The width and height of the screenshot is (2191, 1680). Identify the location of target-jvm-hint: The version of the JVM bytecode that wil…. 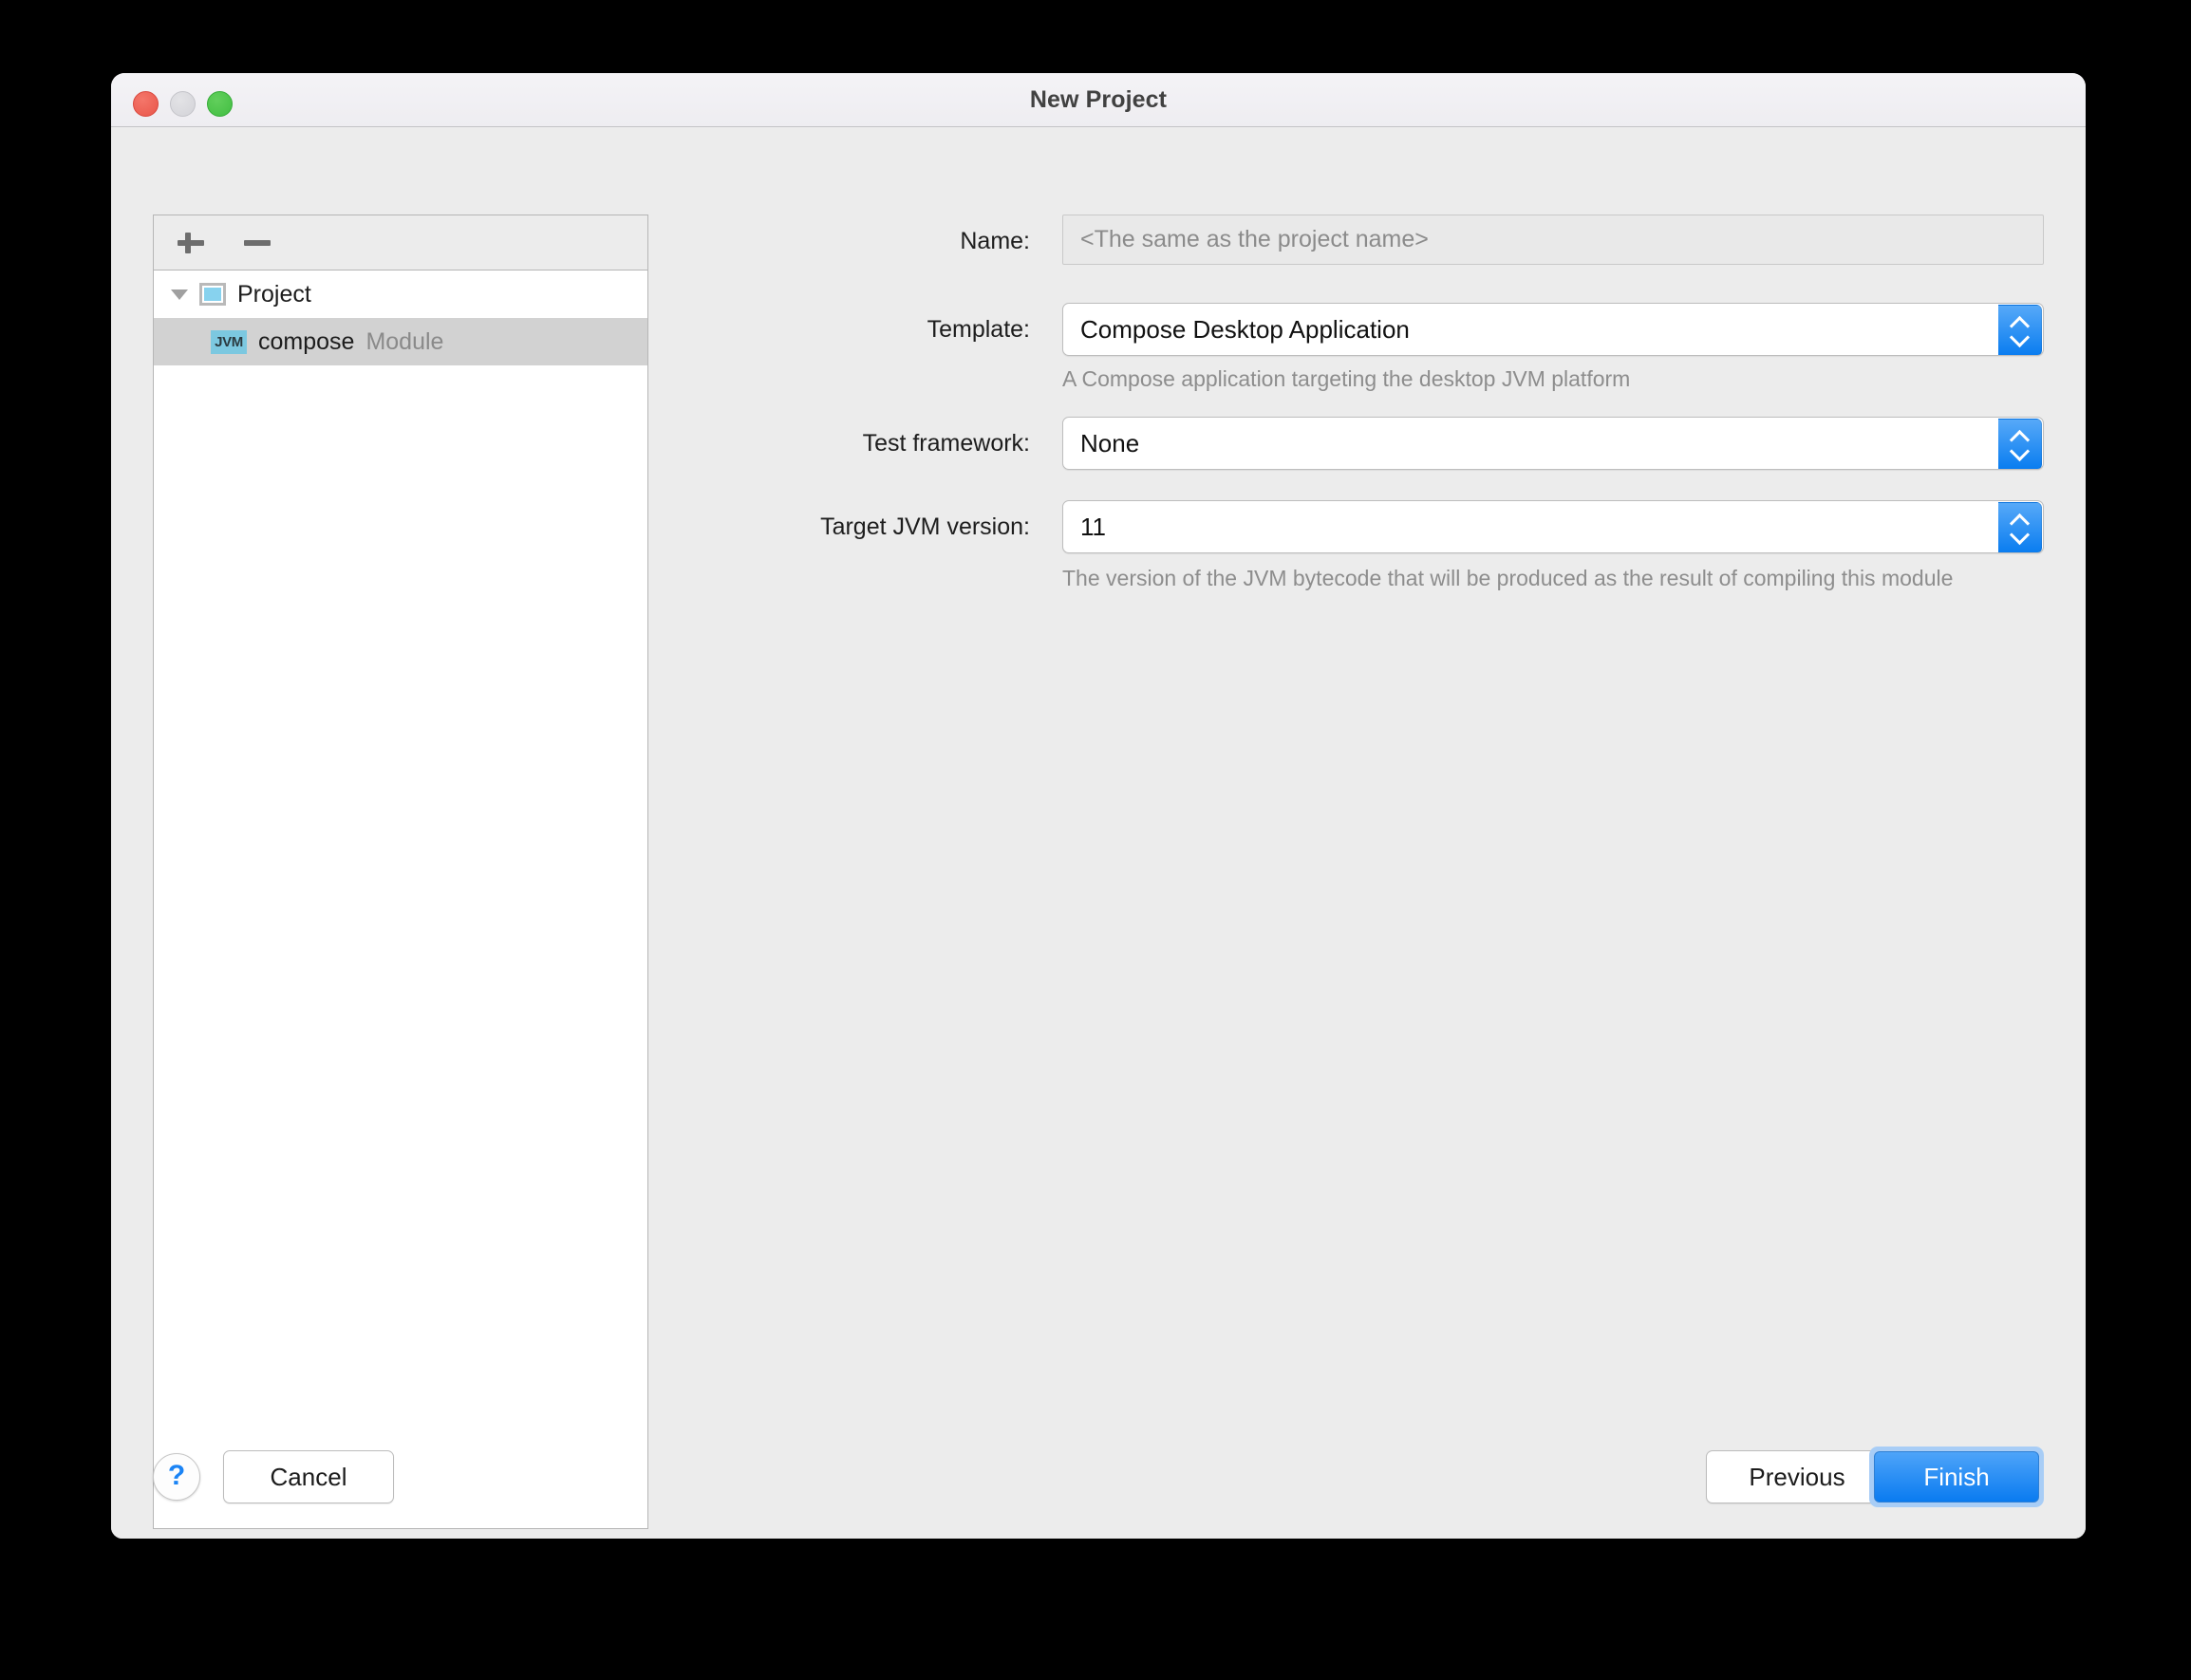
(1508, 578).